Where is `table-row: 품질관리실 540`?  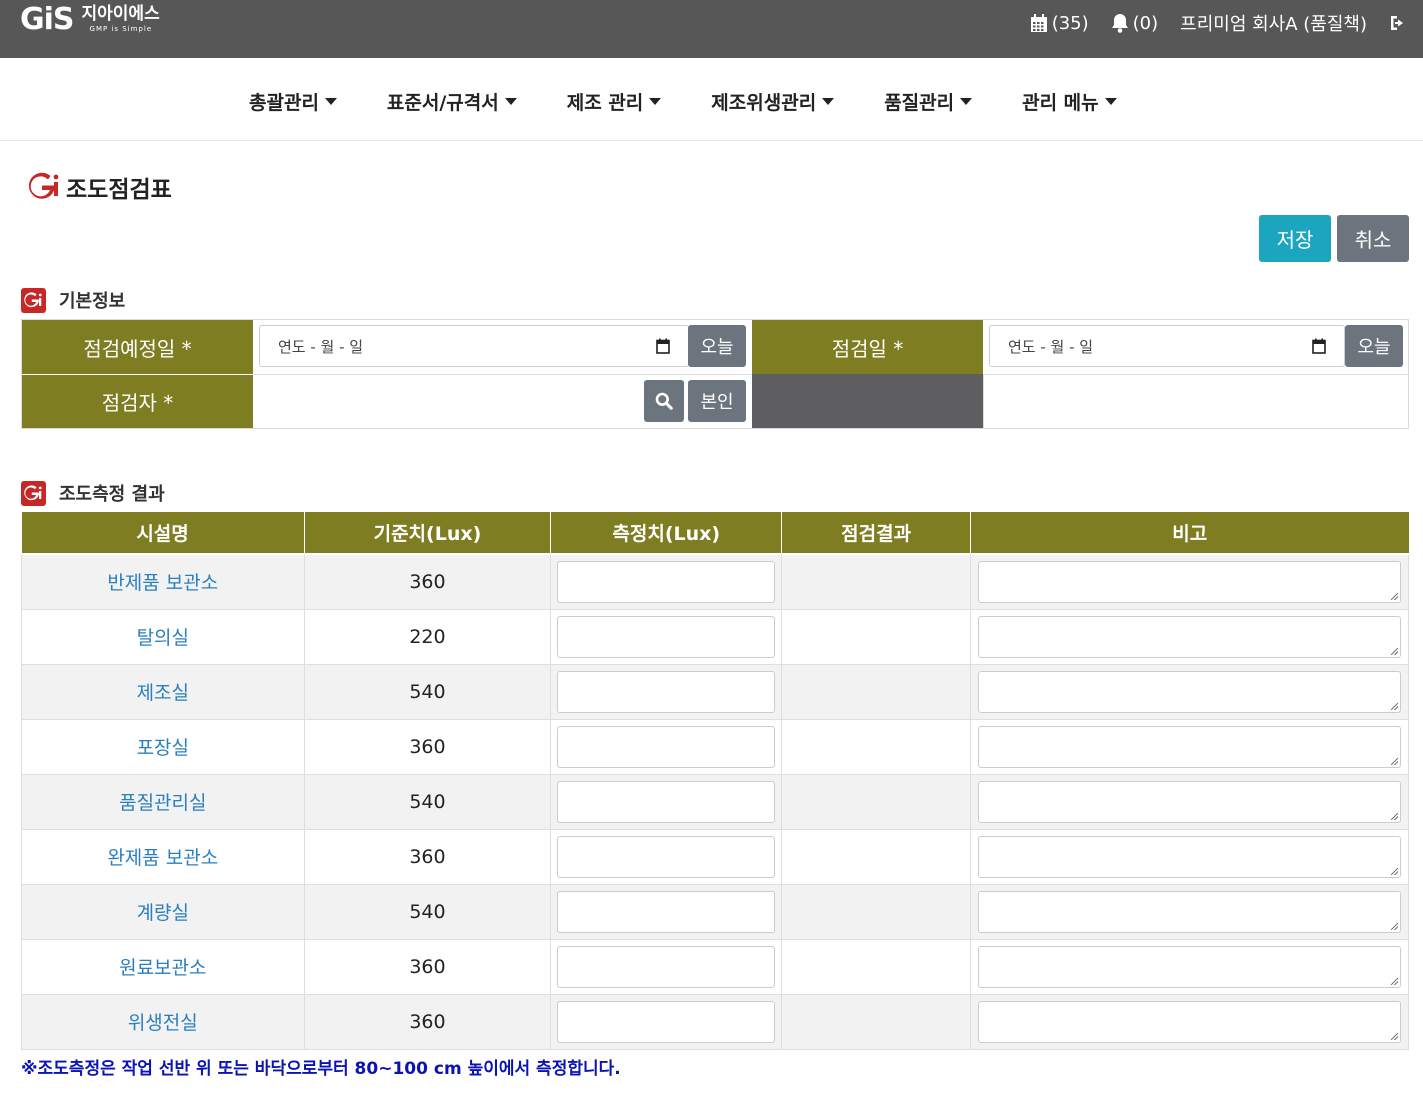 table-row: 품질관리실 540 is located at coordinates (715, 801).